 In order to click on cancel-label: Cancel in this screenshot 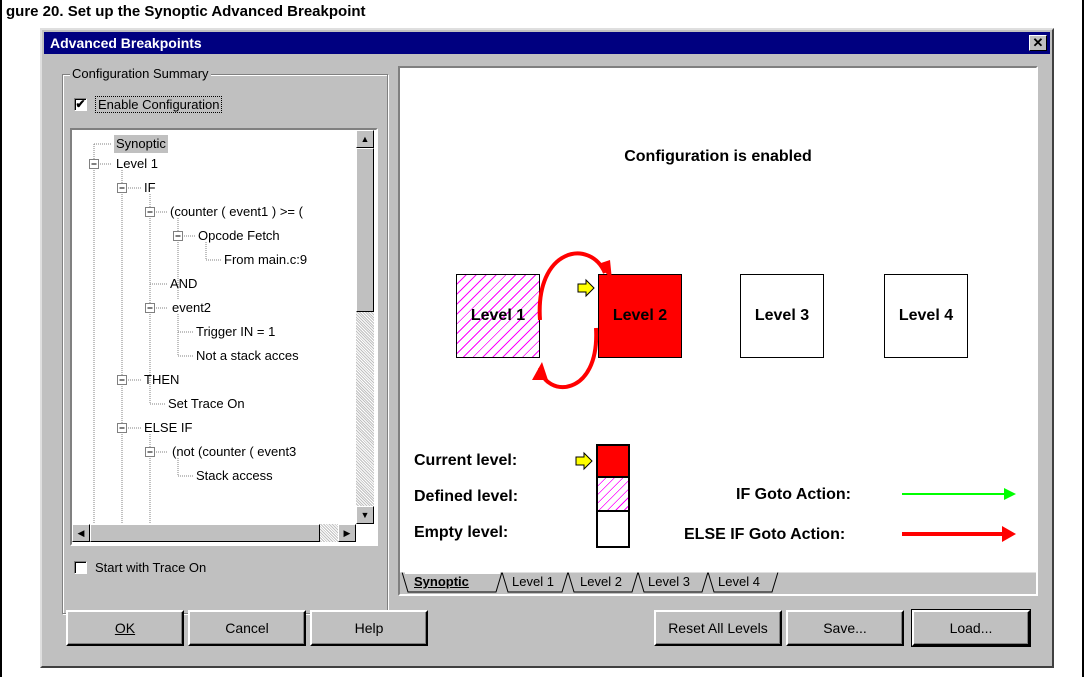, I will do `click(247, 628)`.